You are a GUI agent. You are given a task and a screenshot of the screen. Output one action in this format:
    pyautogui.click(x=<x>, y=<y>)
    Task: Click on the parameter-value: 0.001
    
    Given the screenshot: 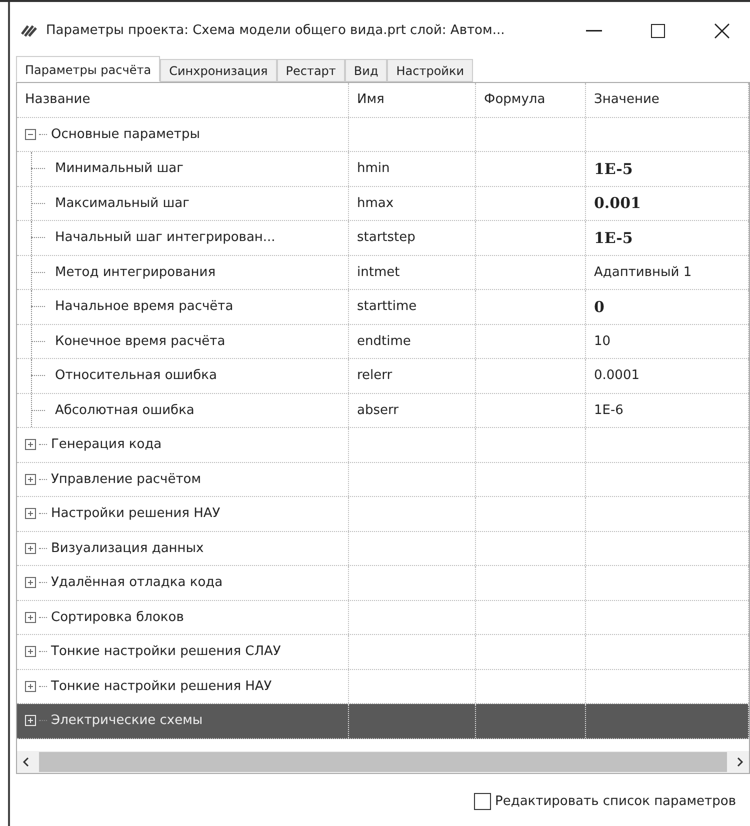 What is the action you would take?
    pyautogui.click(x=617, y=203)
    